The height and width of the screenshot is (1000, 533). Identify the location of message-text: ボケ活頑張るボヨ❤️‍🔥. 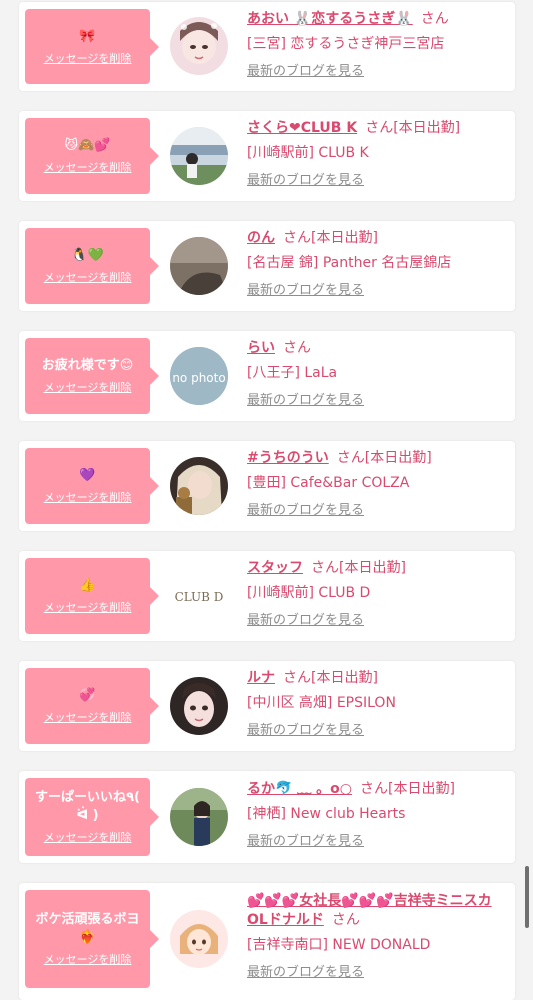
(87, 928).